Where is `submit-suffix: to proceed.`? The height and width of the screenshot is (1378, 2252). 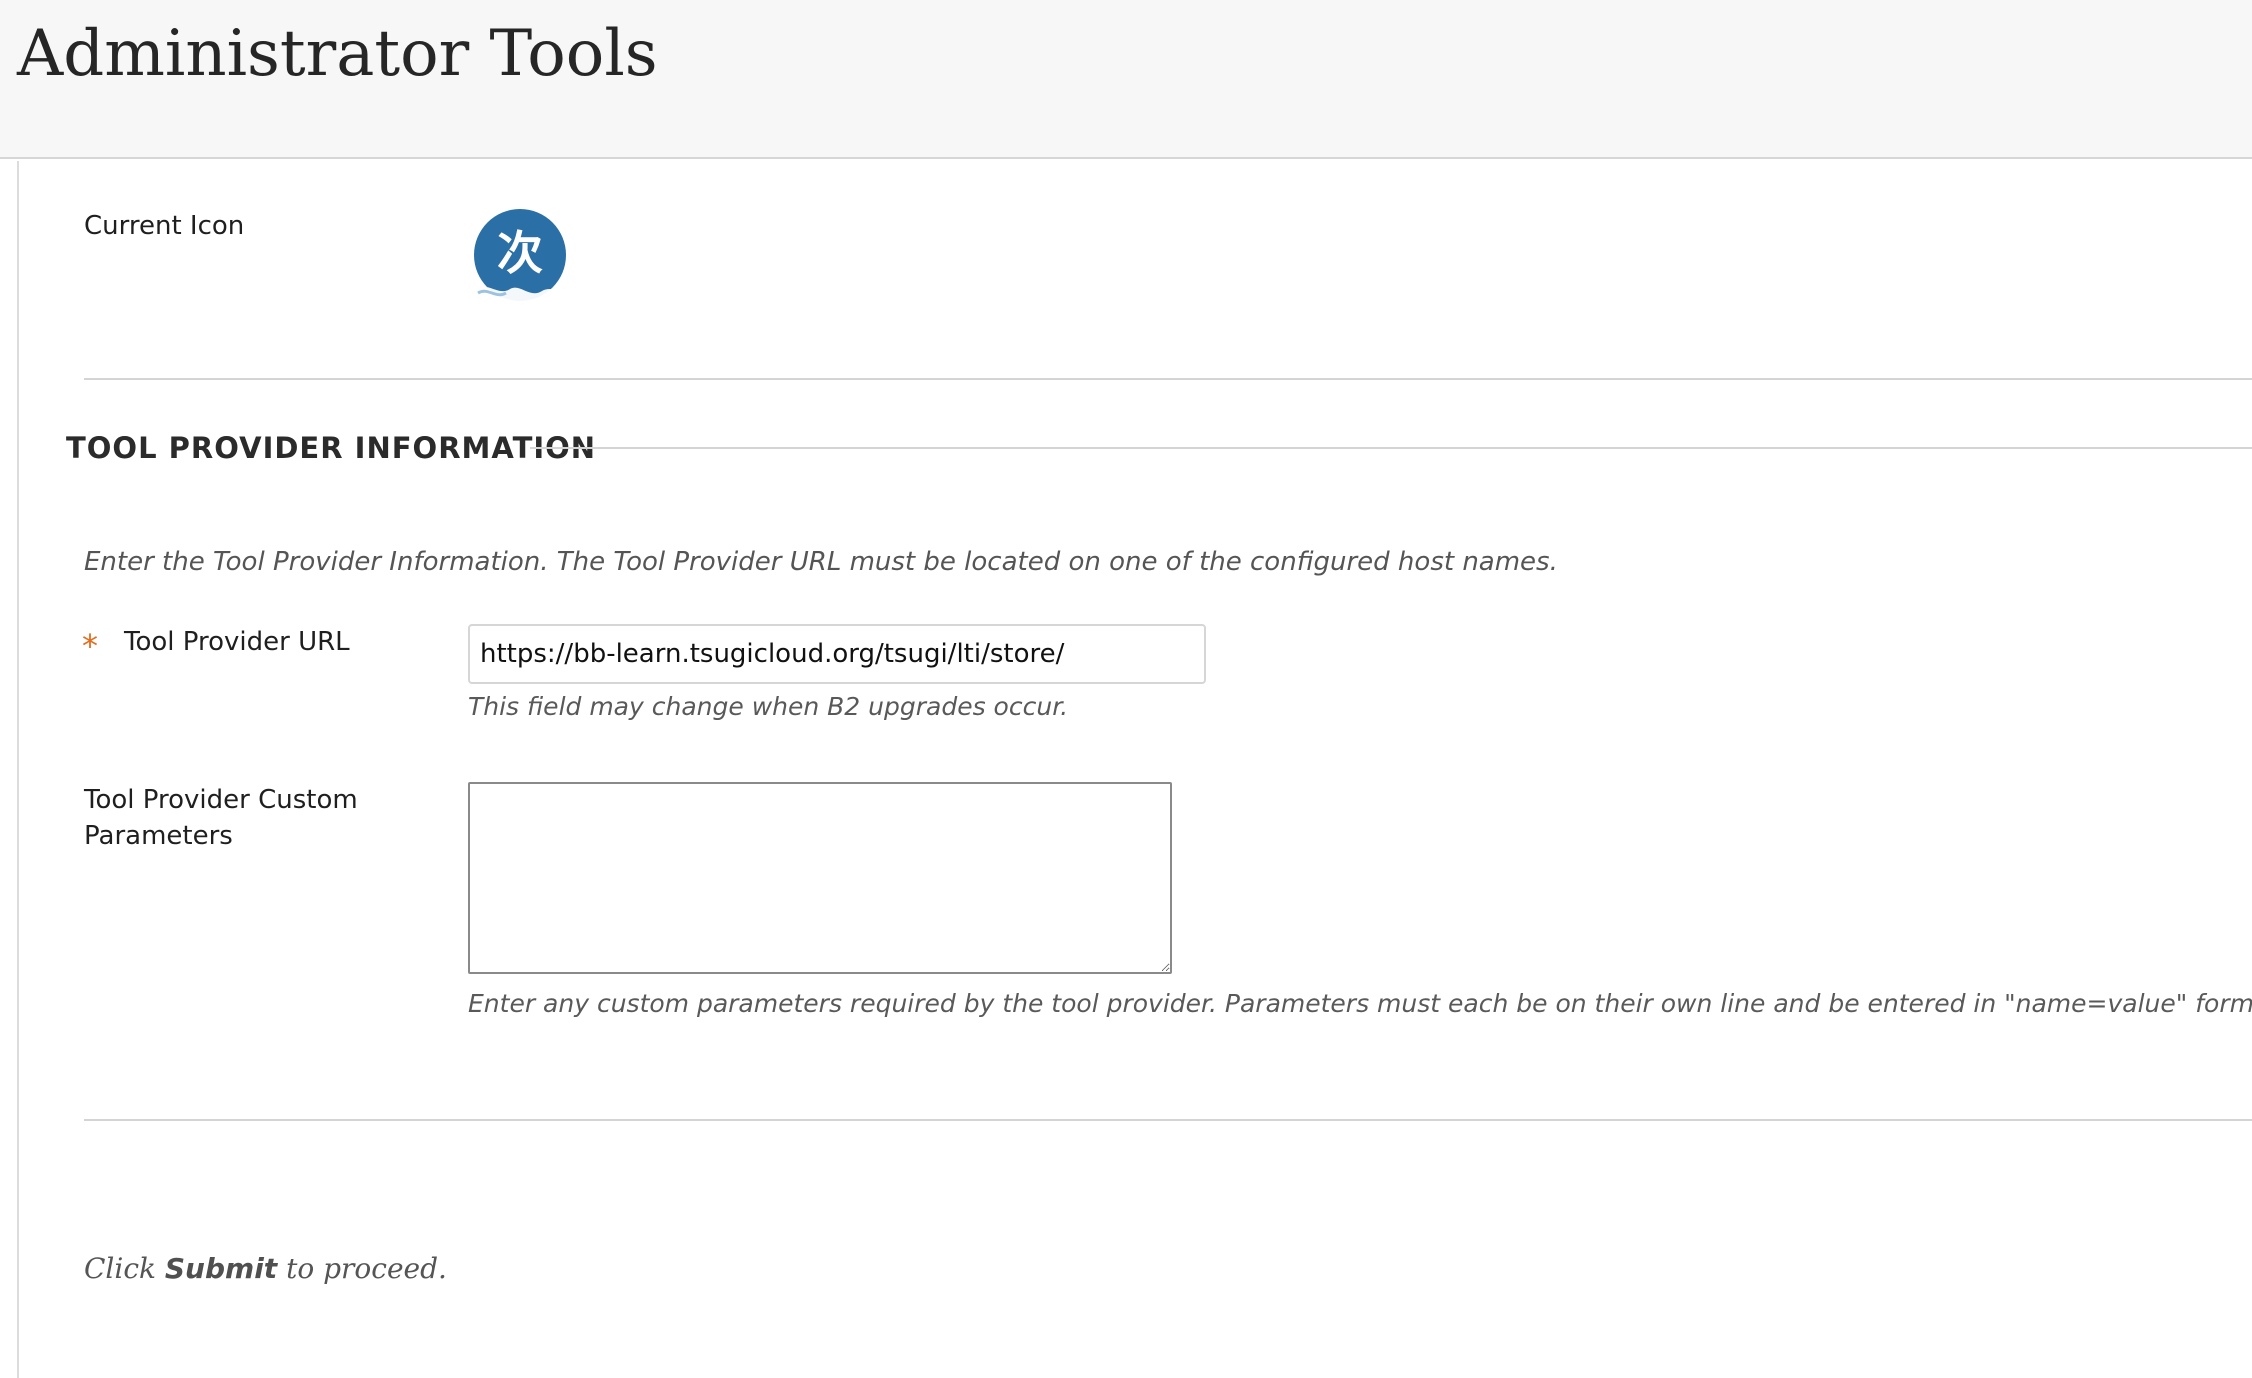
submit-suffix: to proceed. is located at coordinates (366, 1268).